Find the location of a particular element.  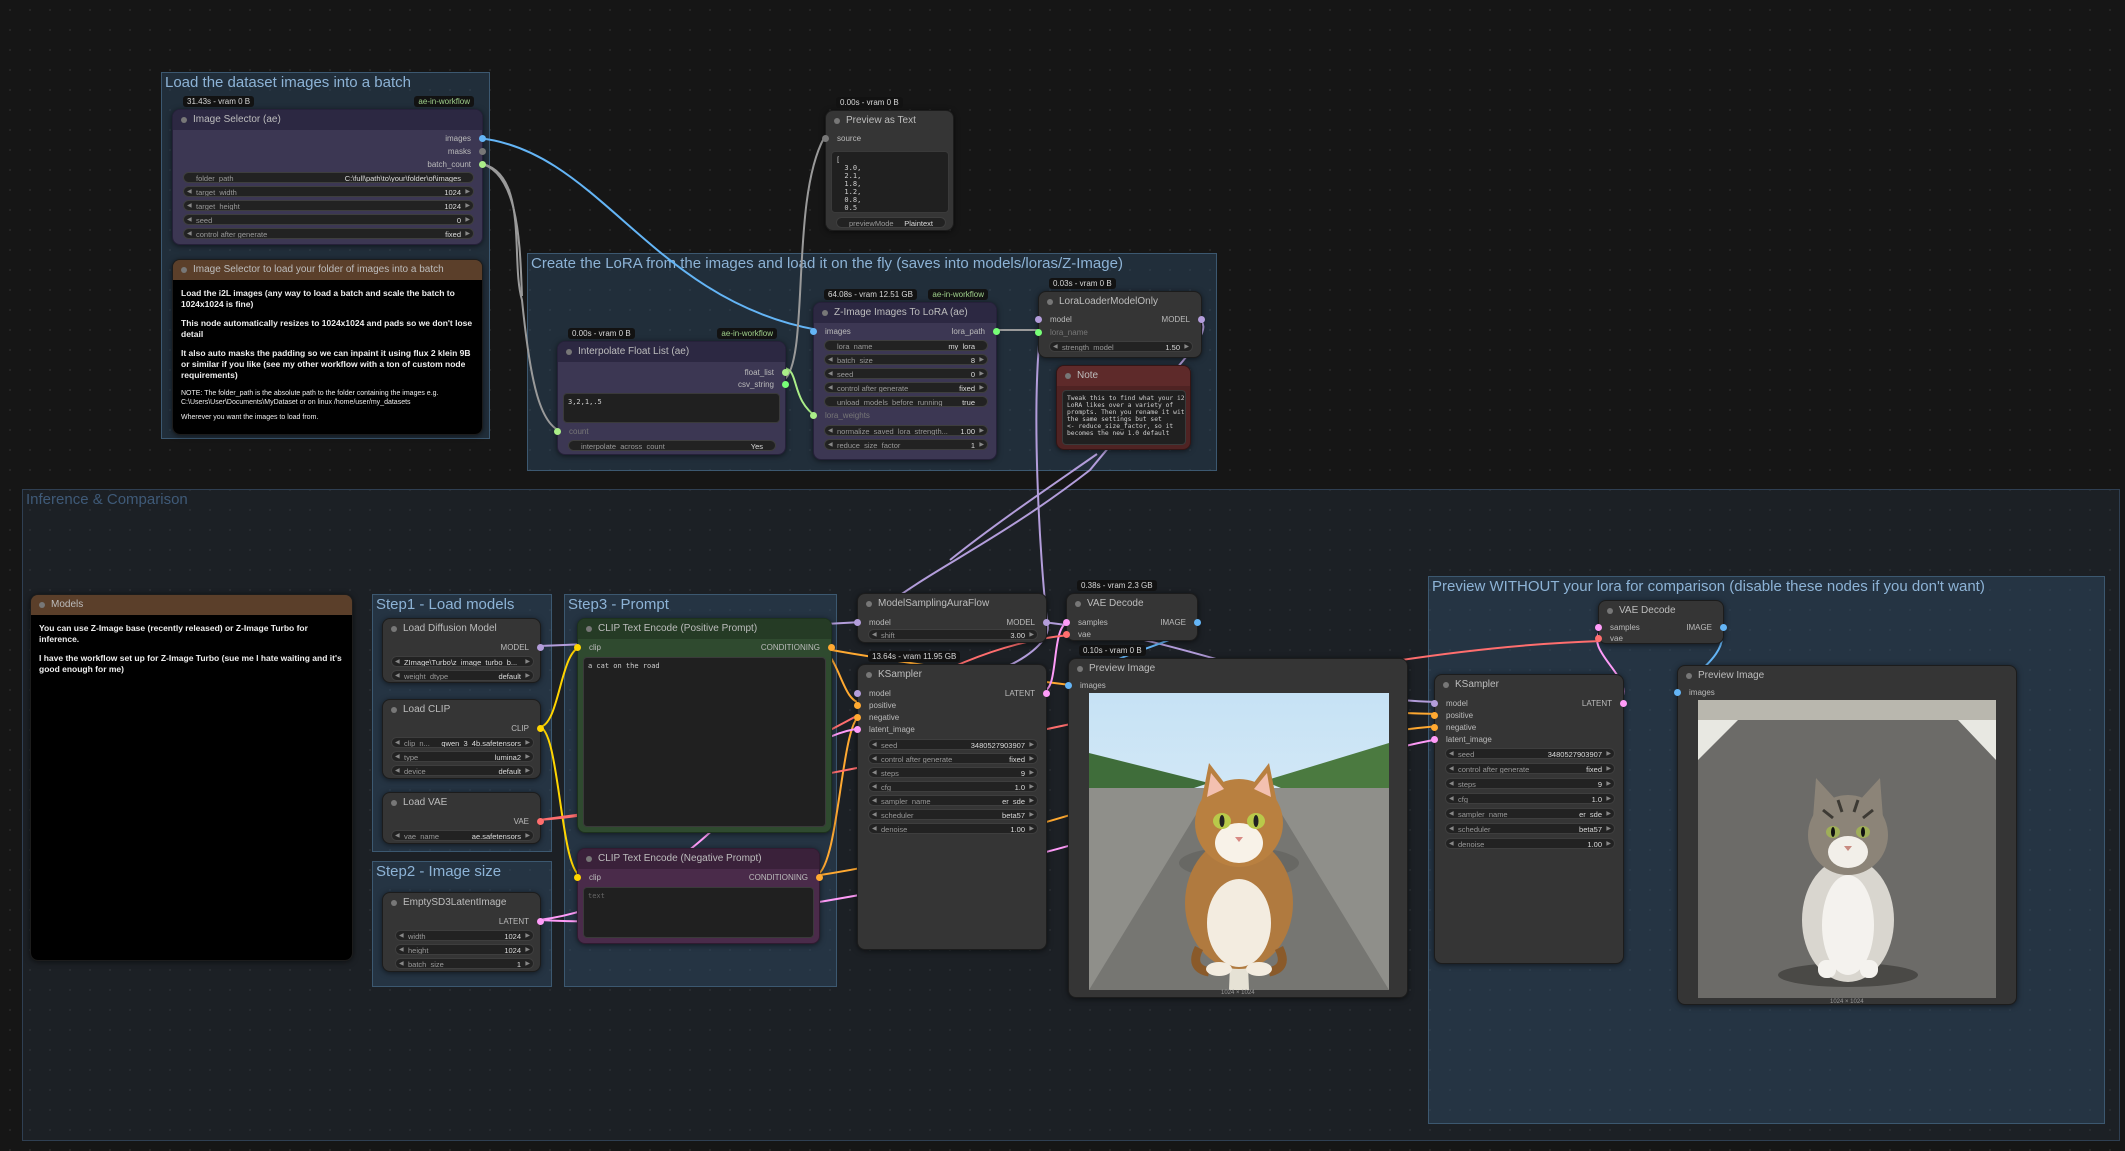

interpolate-across-count-toggle: interpolate_across_count Yes is located at coordinates (672, 445).